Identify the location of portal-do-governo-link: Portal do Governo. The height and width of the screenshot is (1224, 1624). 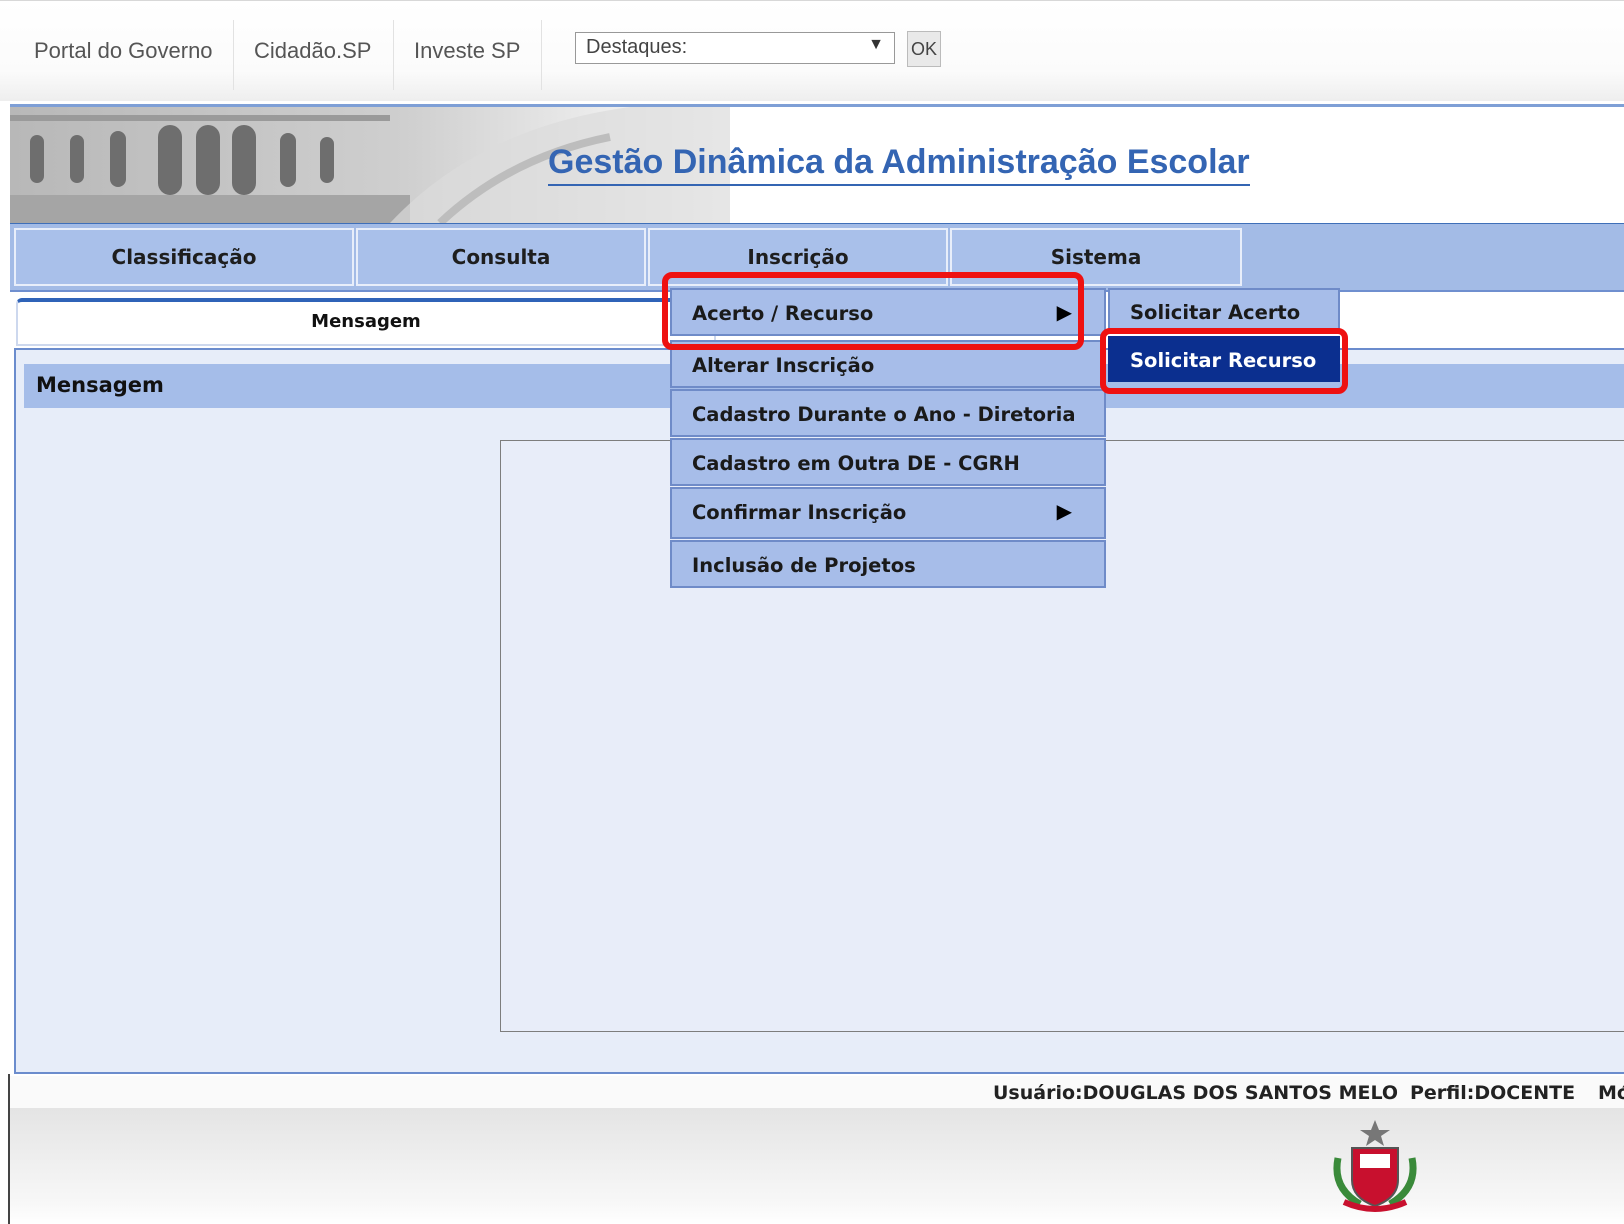
(123, 51).